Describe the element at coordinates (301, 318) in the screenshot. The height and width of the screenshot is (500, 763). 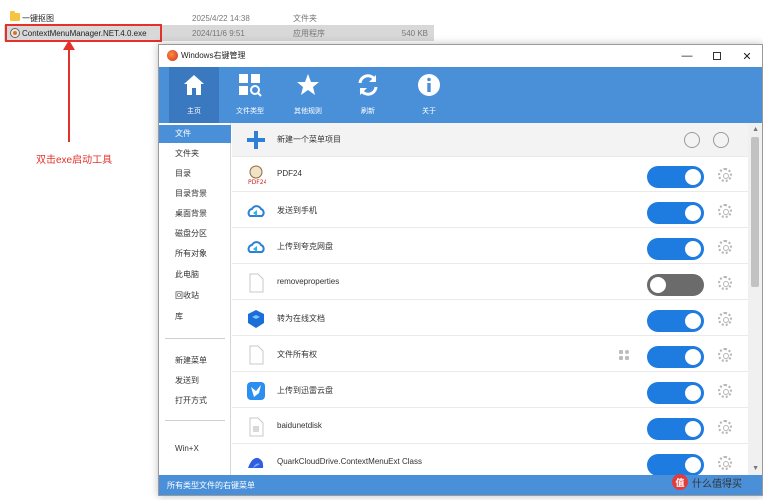
I see `menu-item-label: 转为在线文档` at that location.